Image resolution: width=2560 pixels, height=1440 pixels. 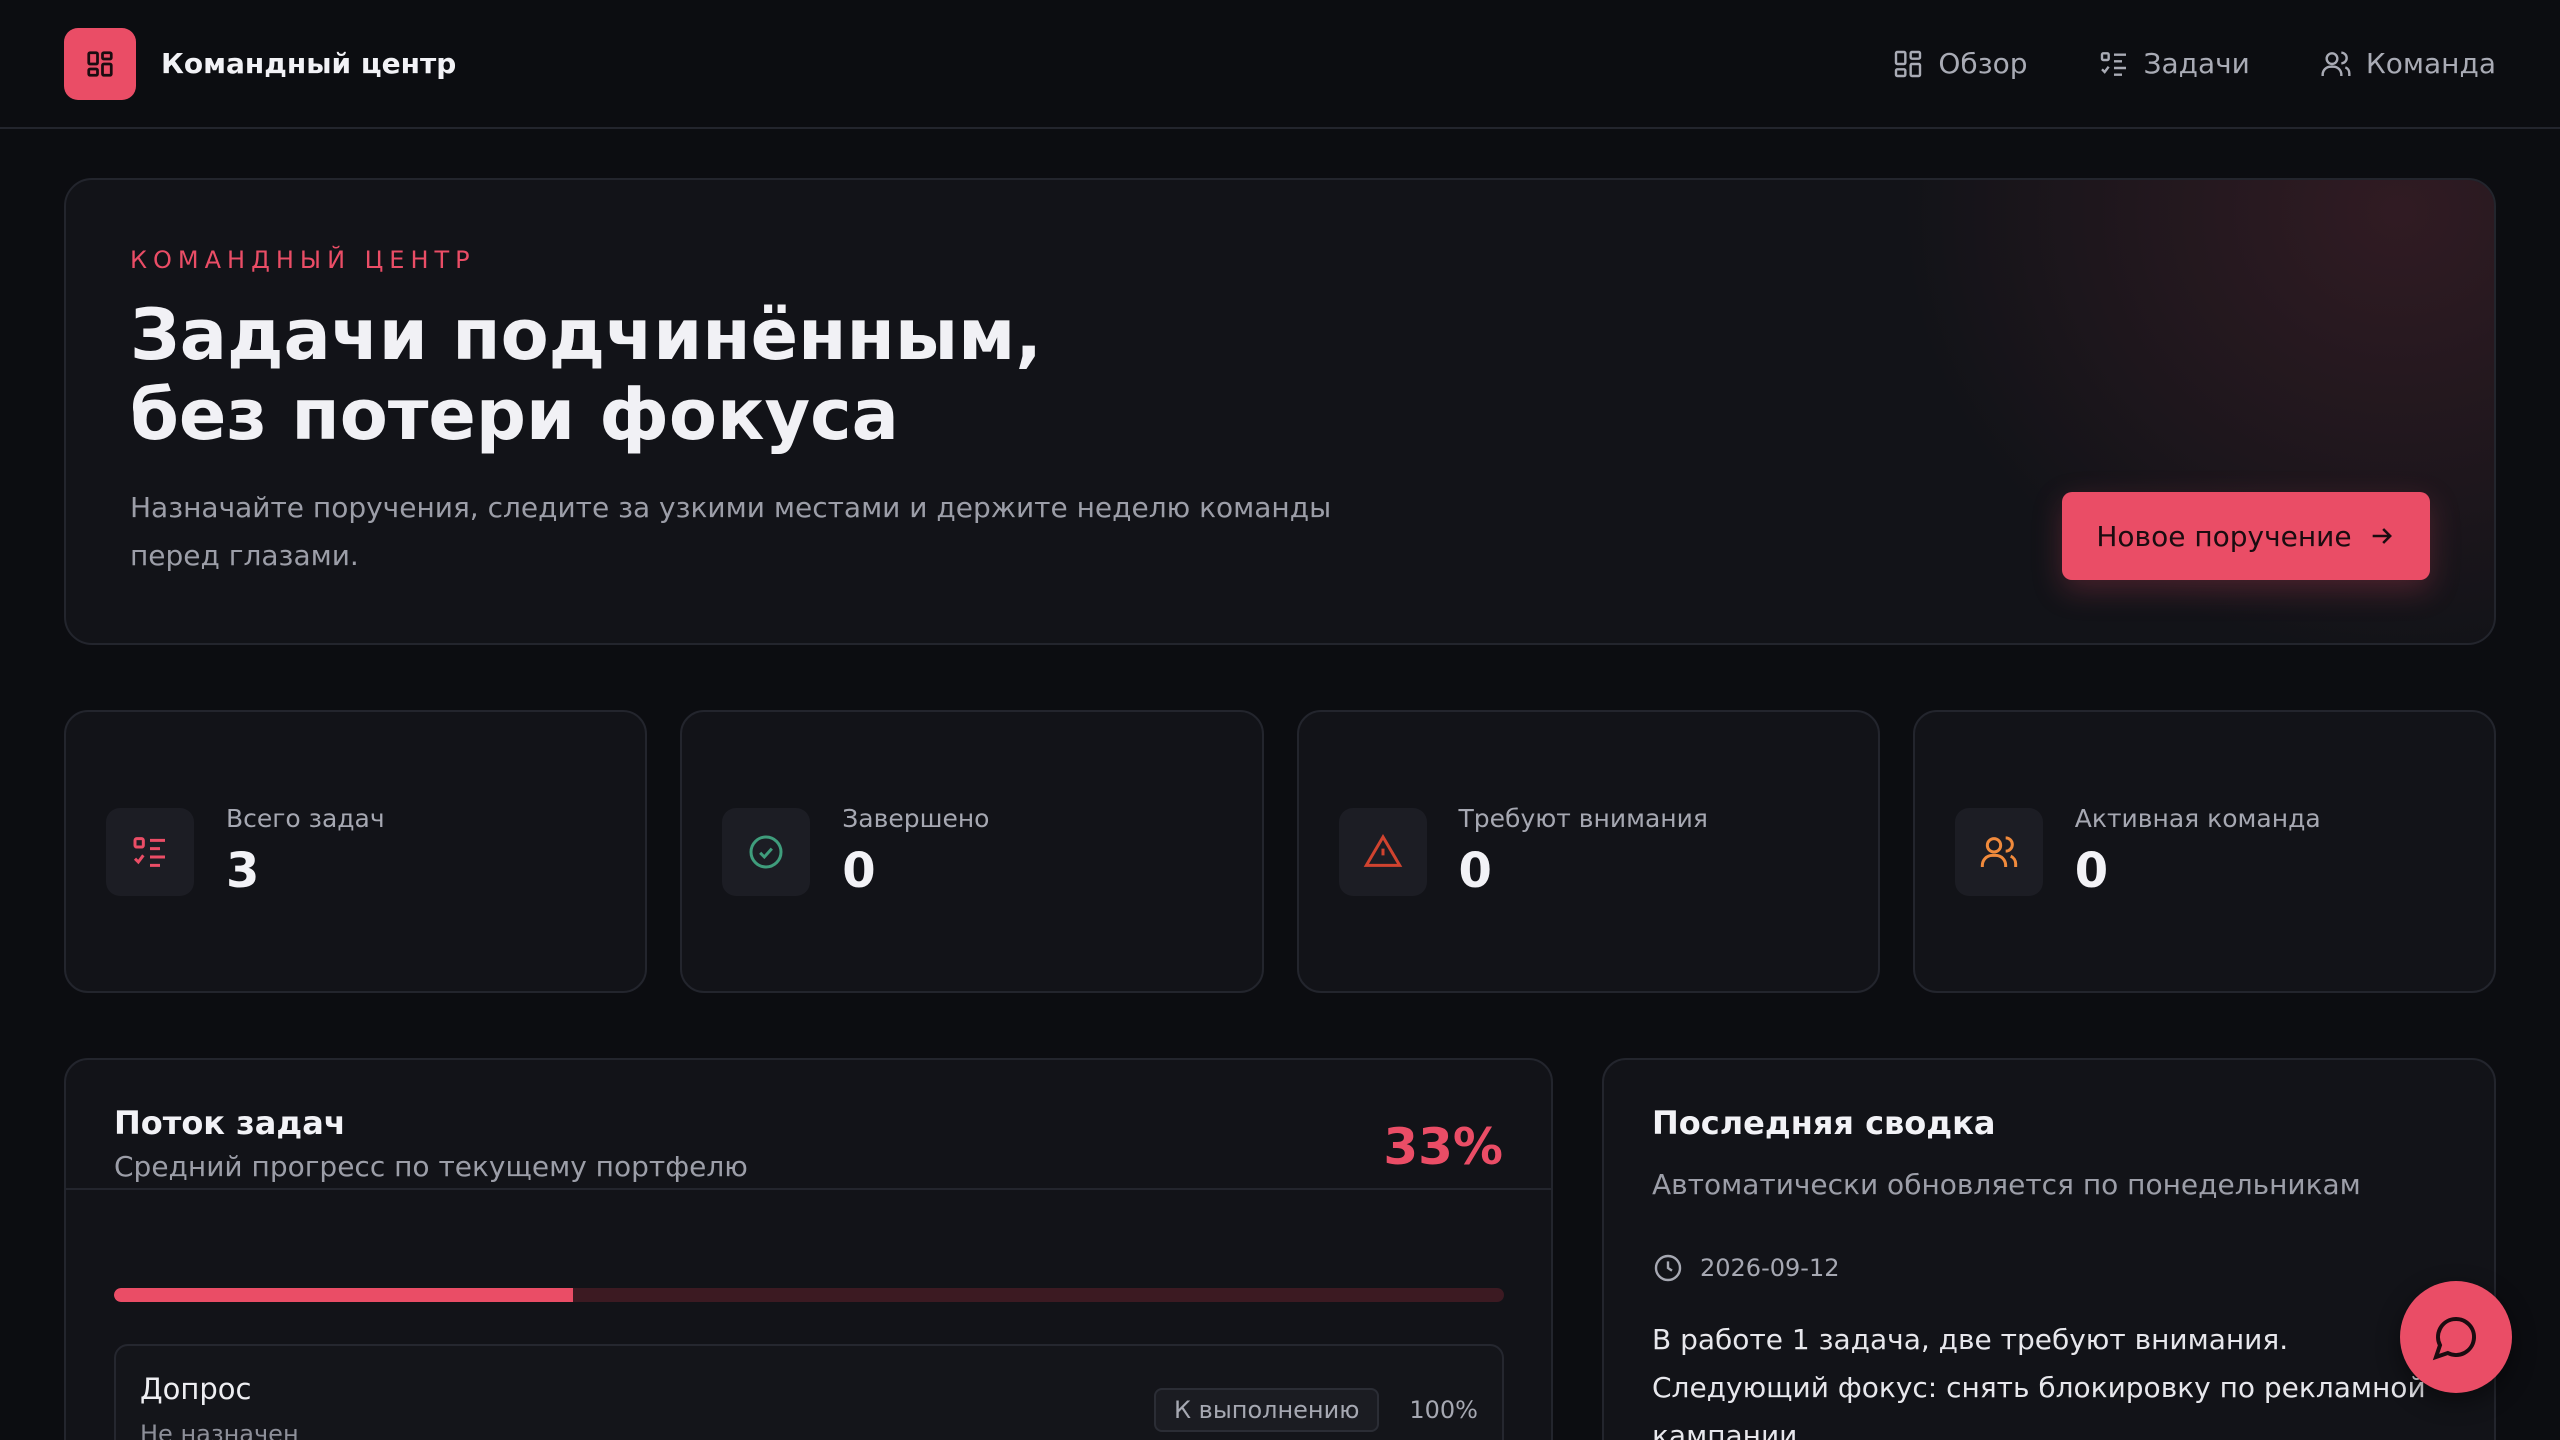 I want to click on page-title-line-1: Задачи подчинённым,, so click(x=586, y=335).